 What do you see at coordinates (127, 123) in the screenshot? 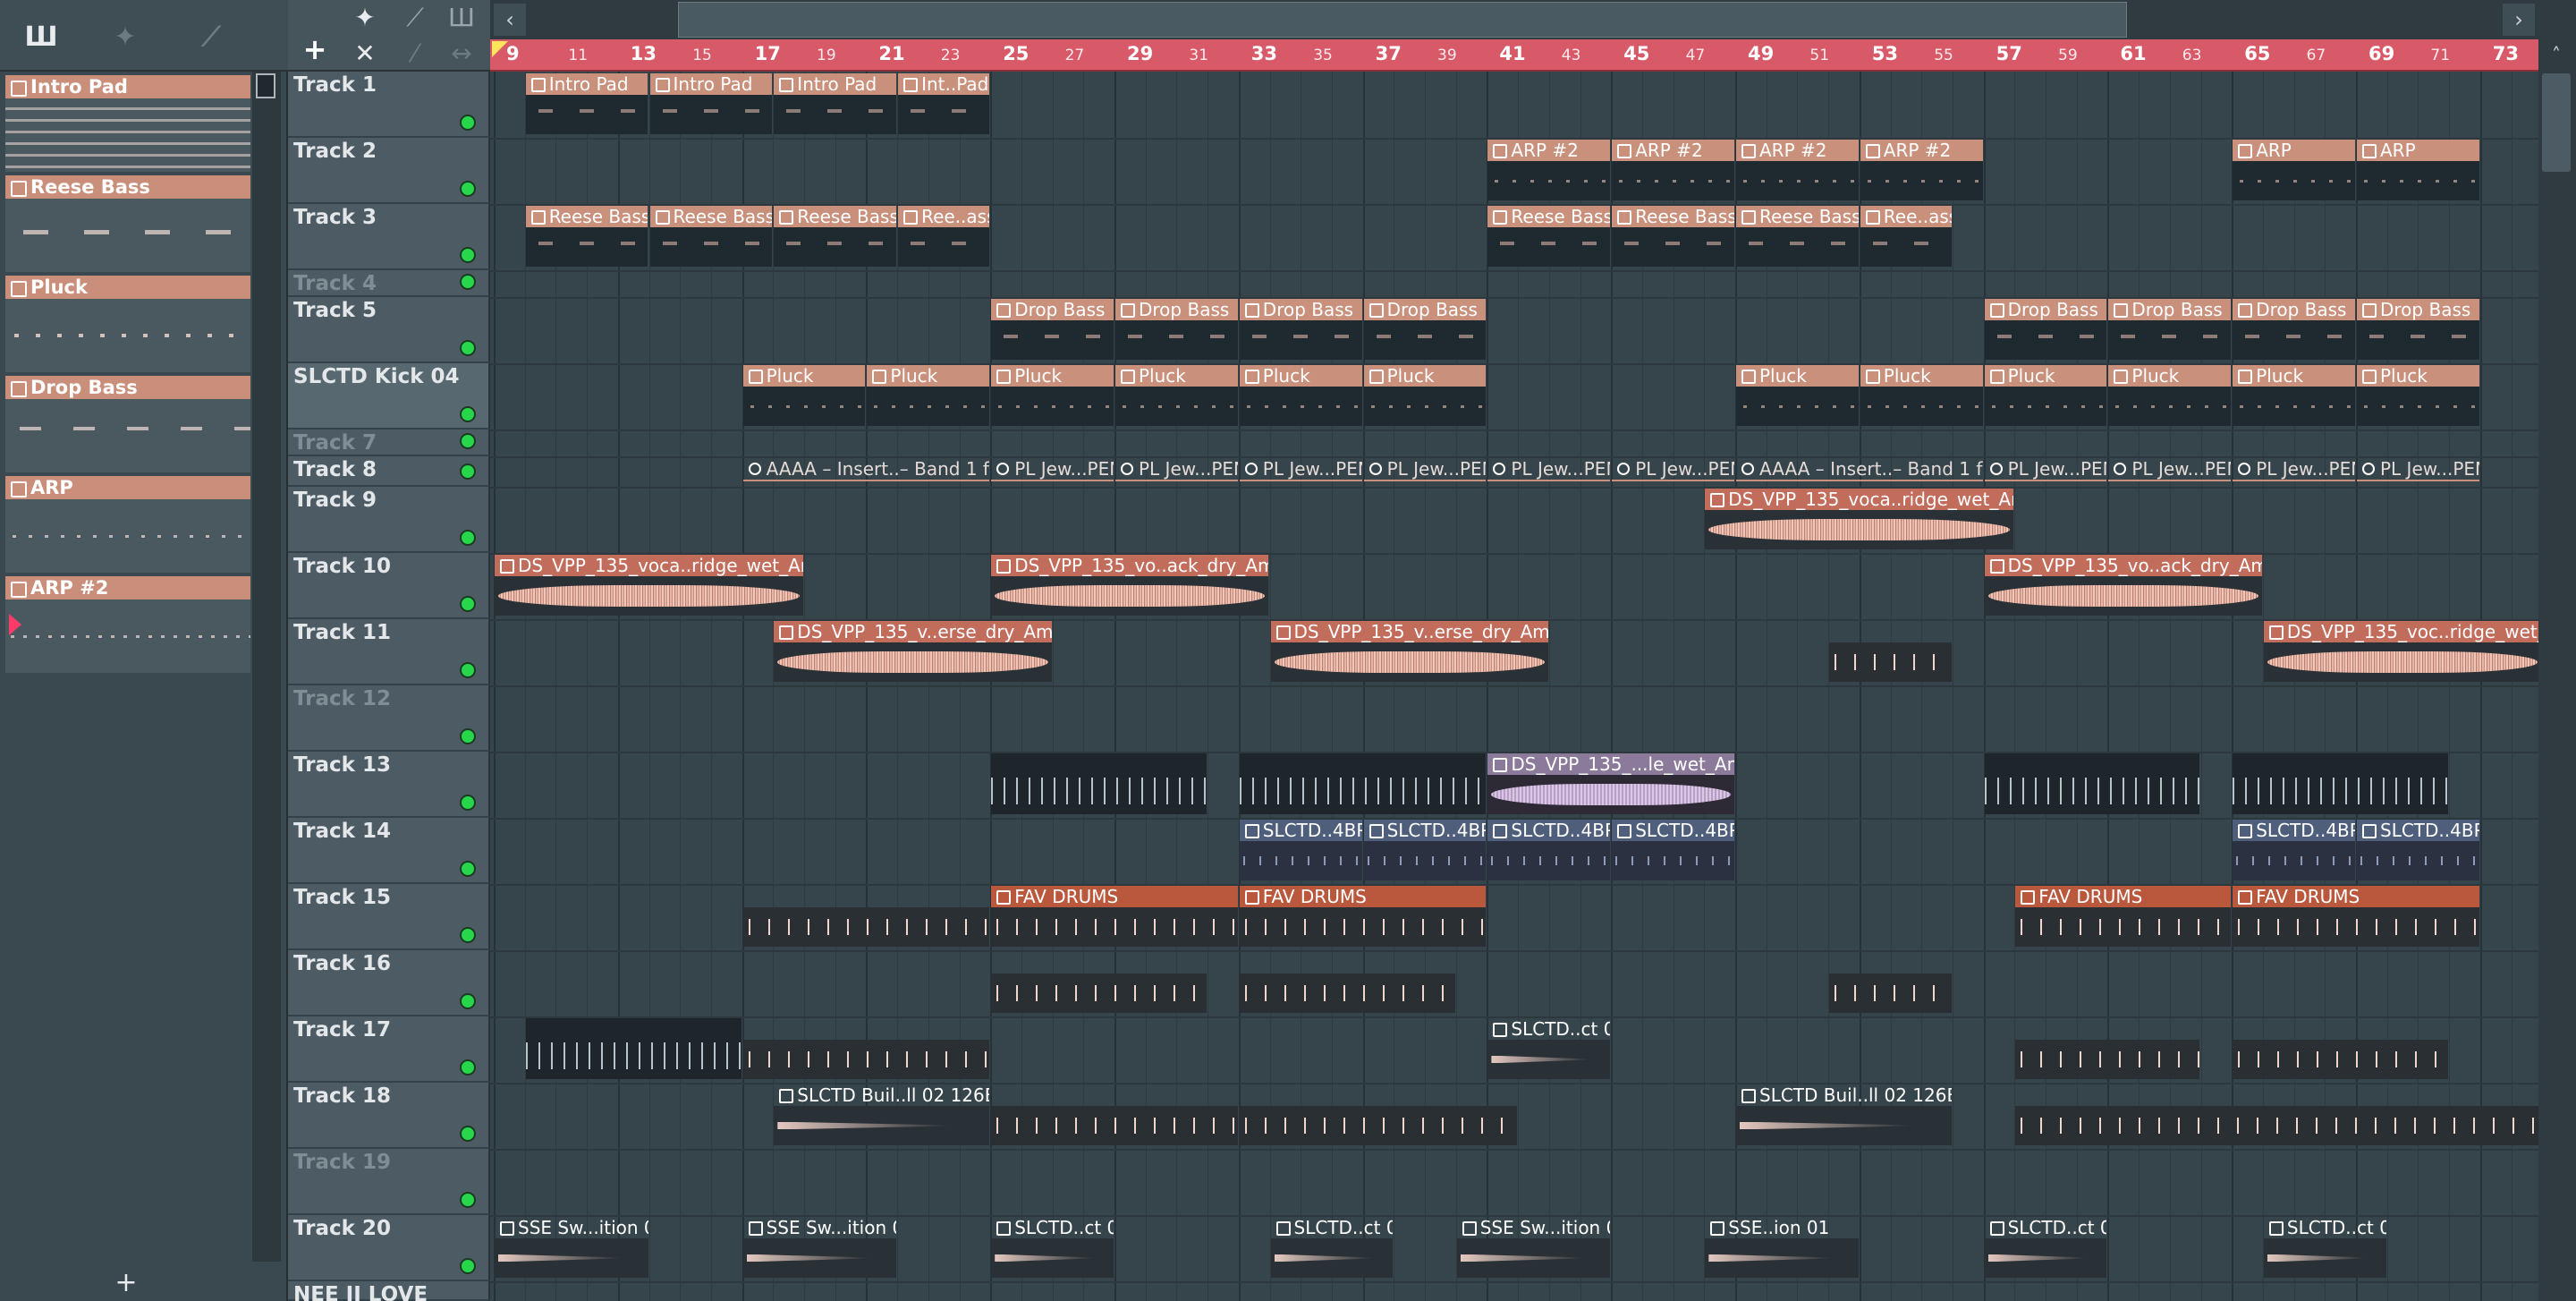
I see `pattern-item: Intro Pad` at bounding box center [127, 123].